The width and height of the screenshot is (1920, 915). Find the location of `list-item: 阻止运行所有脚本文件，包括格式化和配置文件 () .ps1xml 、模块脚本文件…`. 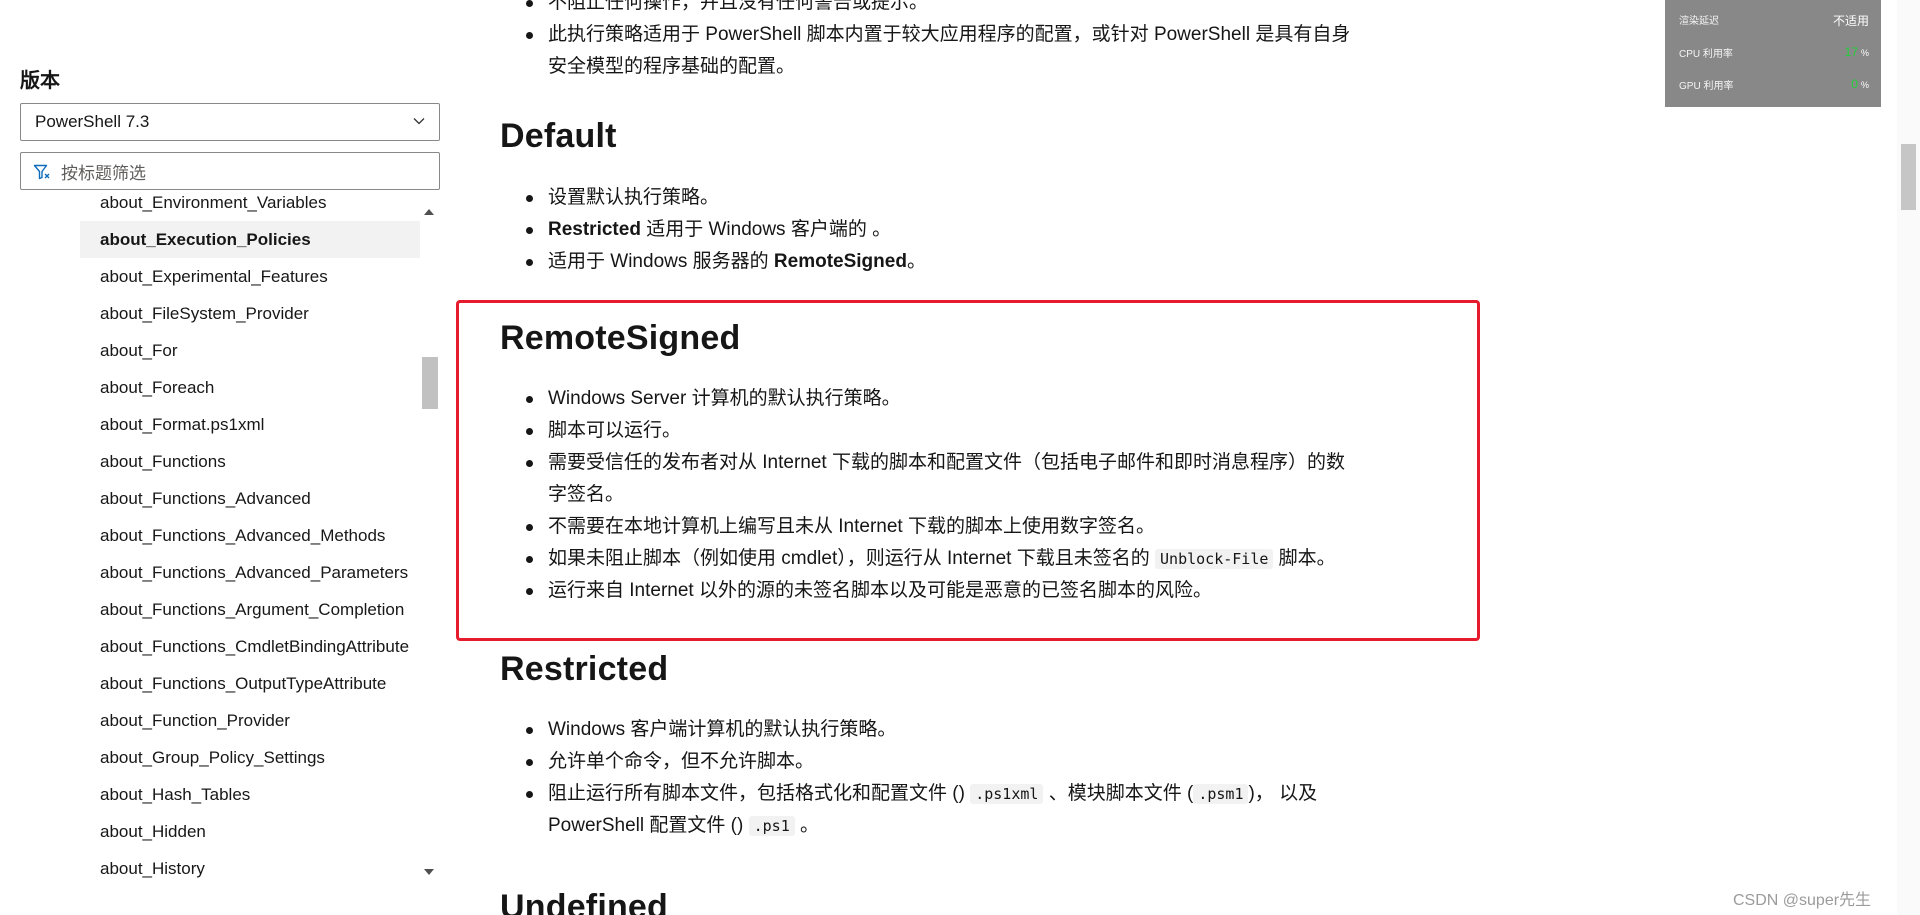

list-item: 阻止运行所有脚本文件，包括格式化和配置文件 () .ps1xml 、模块脚本文件… is located at coordinates (1000, 794).